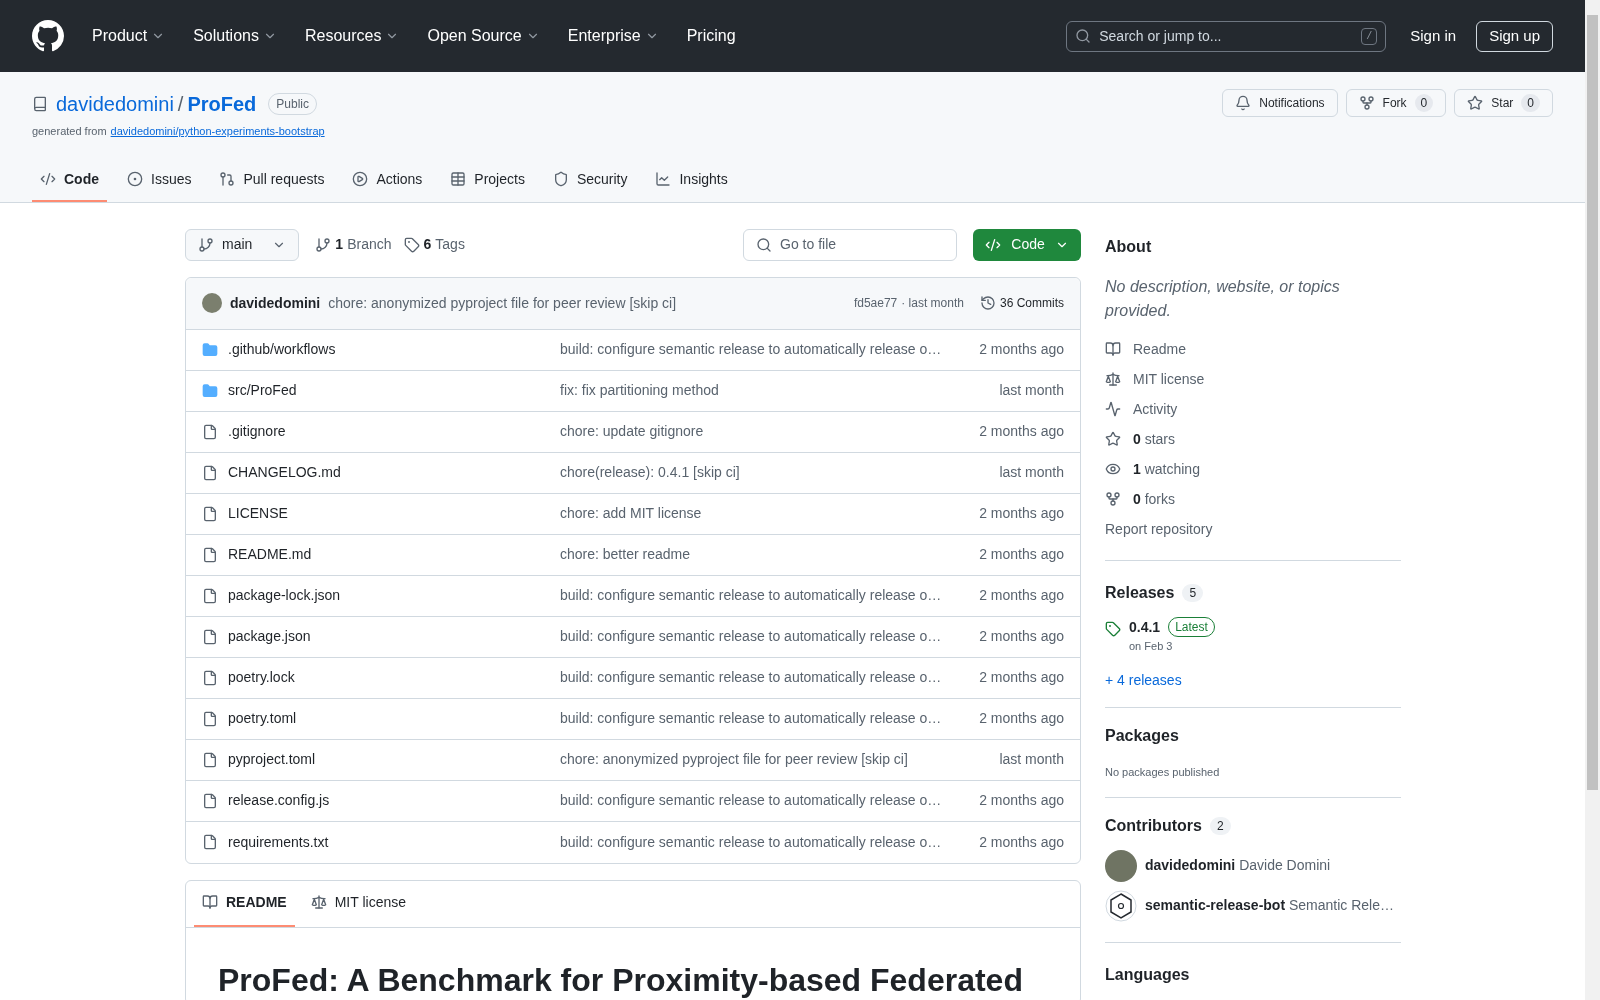  What do you see at coordinates (613, 36) in the screenshot?
I see `nav-link: Enterprise` at bounding box center [613, 36].